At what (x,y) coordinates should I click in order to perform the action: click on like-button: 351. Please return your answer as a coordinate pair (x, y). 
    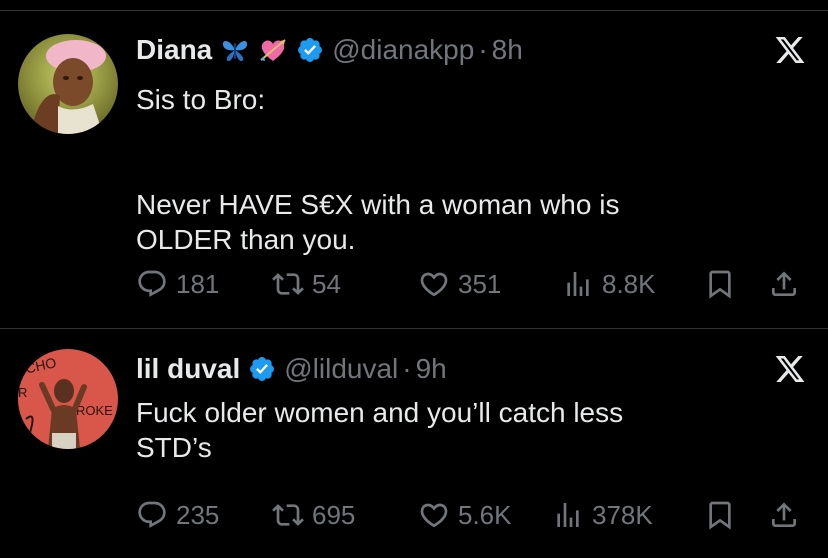
    Looking at the image, I should click on (459, 284).